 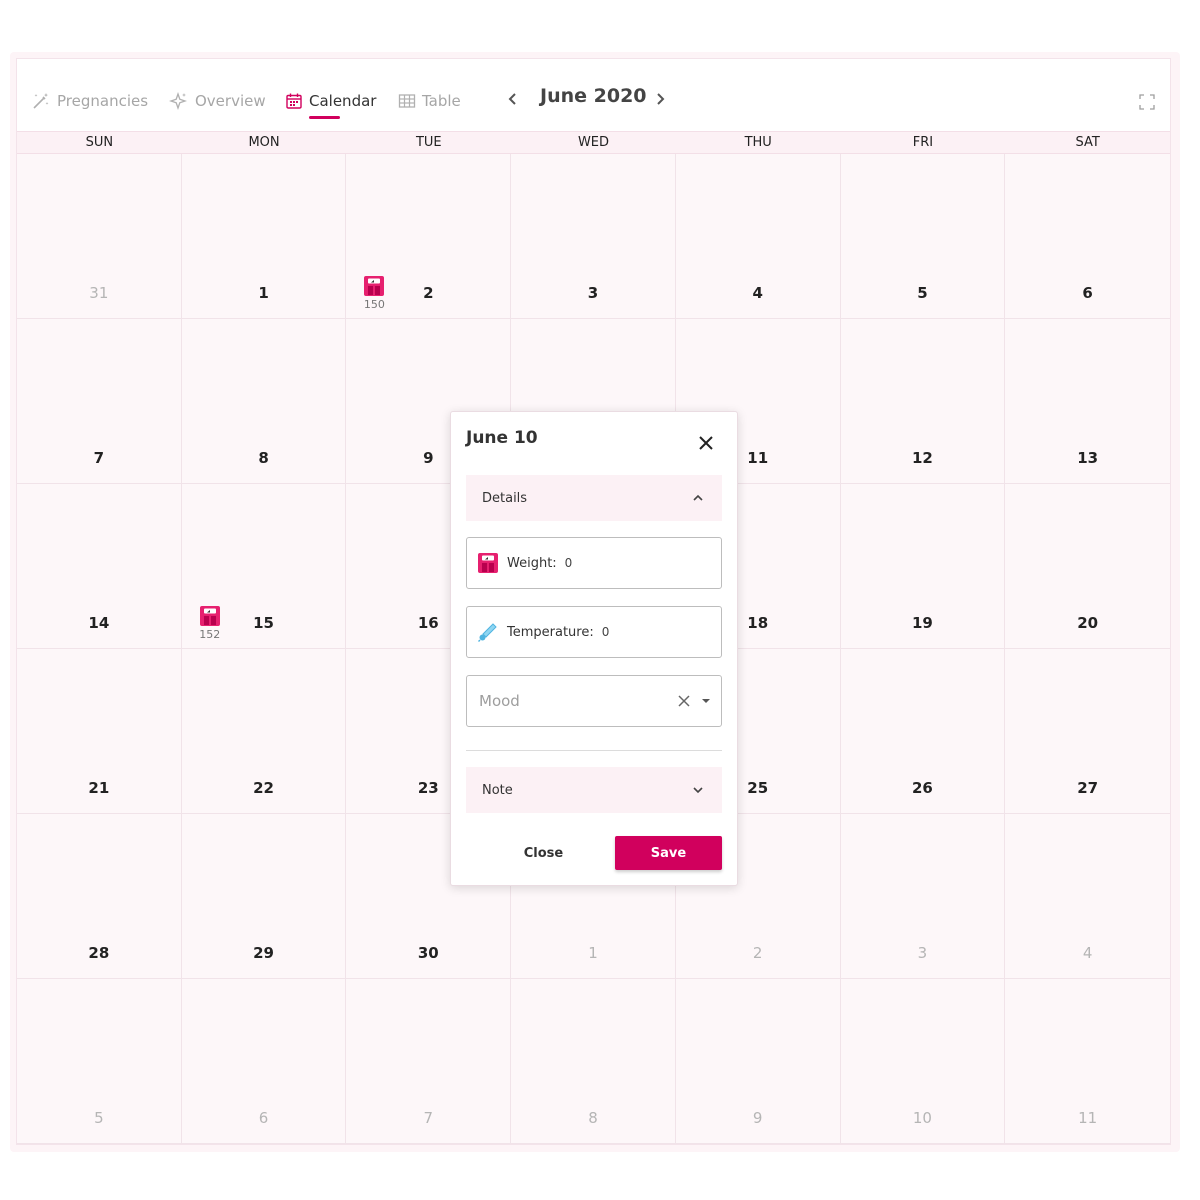 I want to click on day-cell: 22, so click(x=264, y=731).